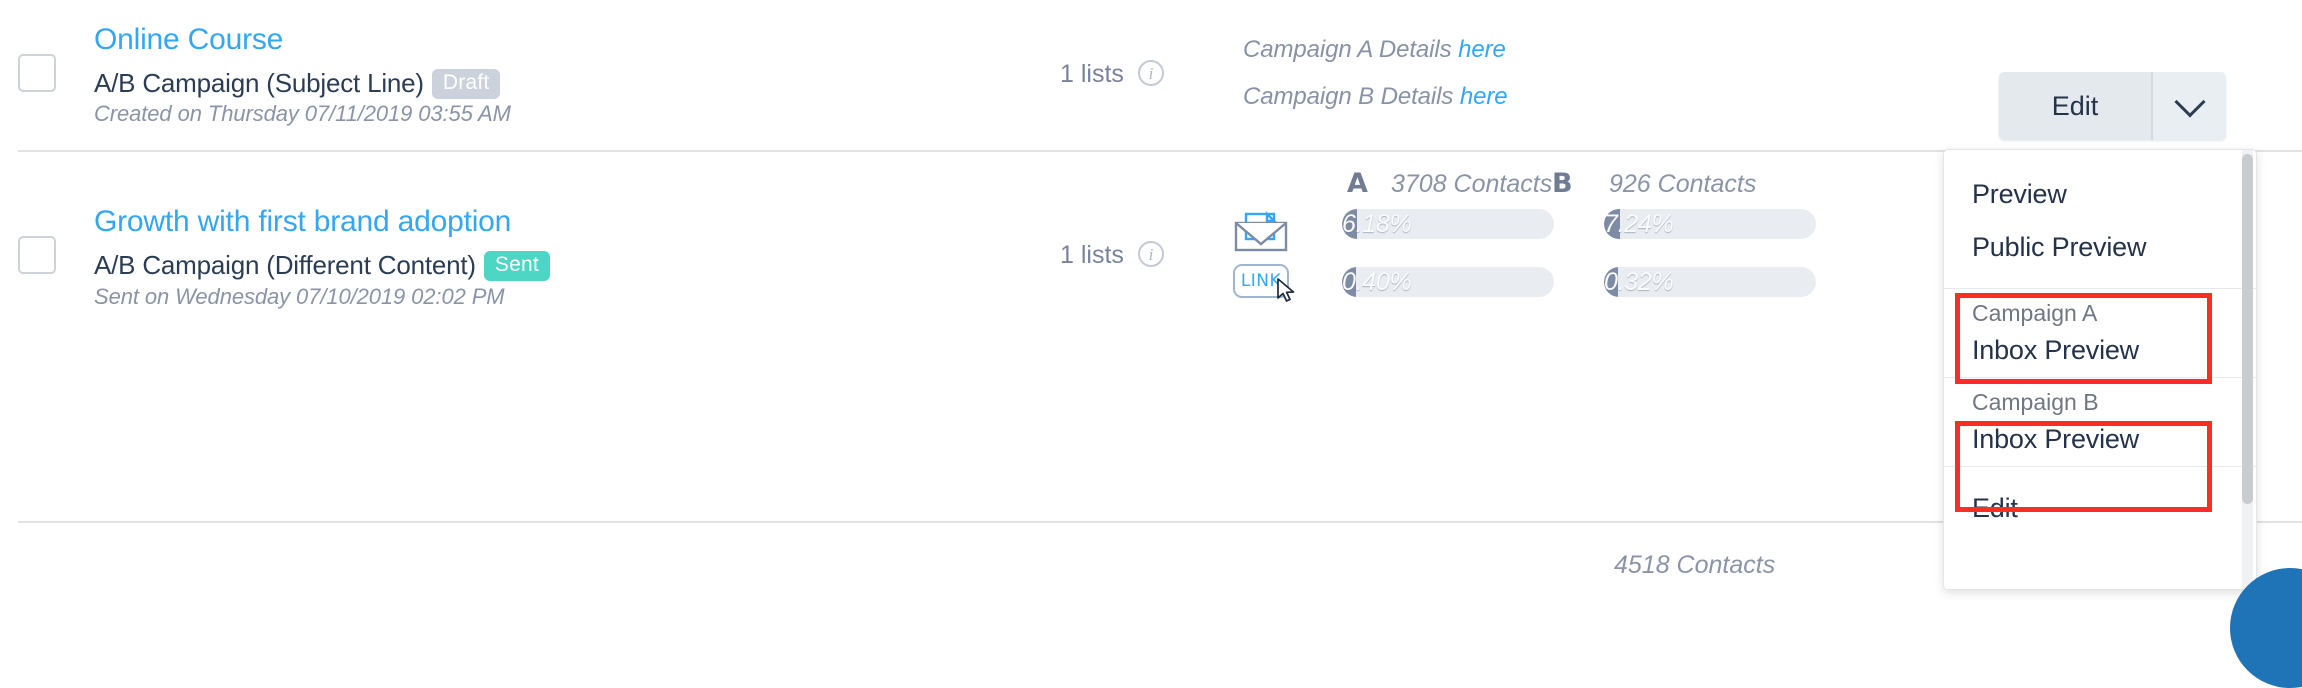 Image resolution: width=2302 pixels, height=688 pixels. I want to click on total-contacts-label: 4518 Contacts, so click(1695, 565).